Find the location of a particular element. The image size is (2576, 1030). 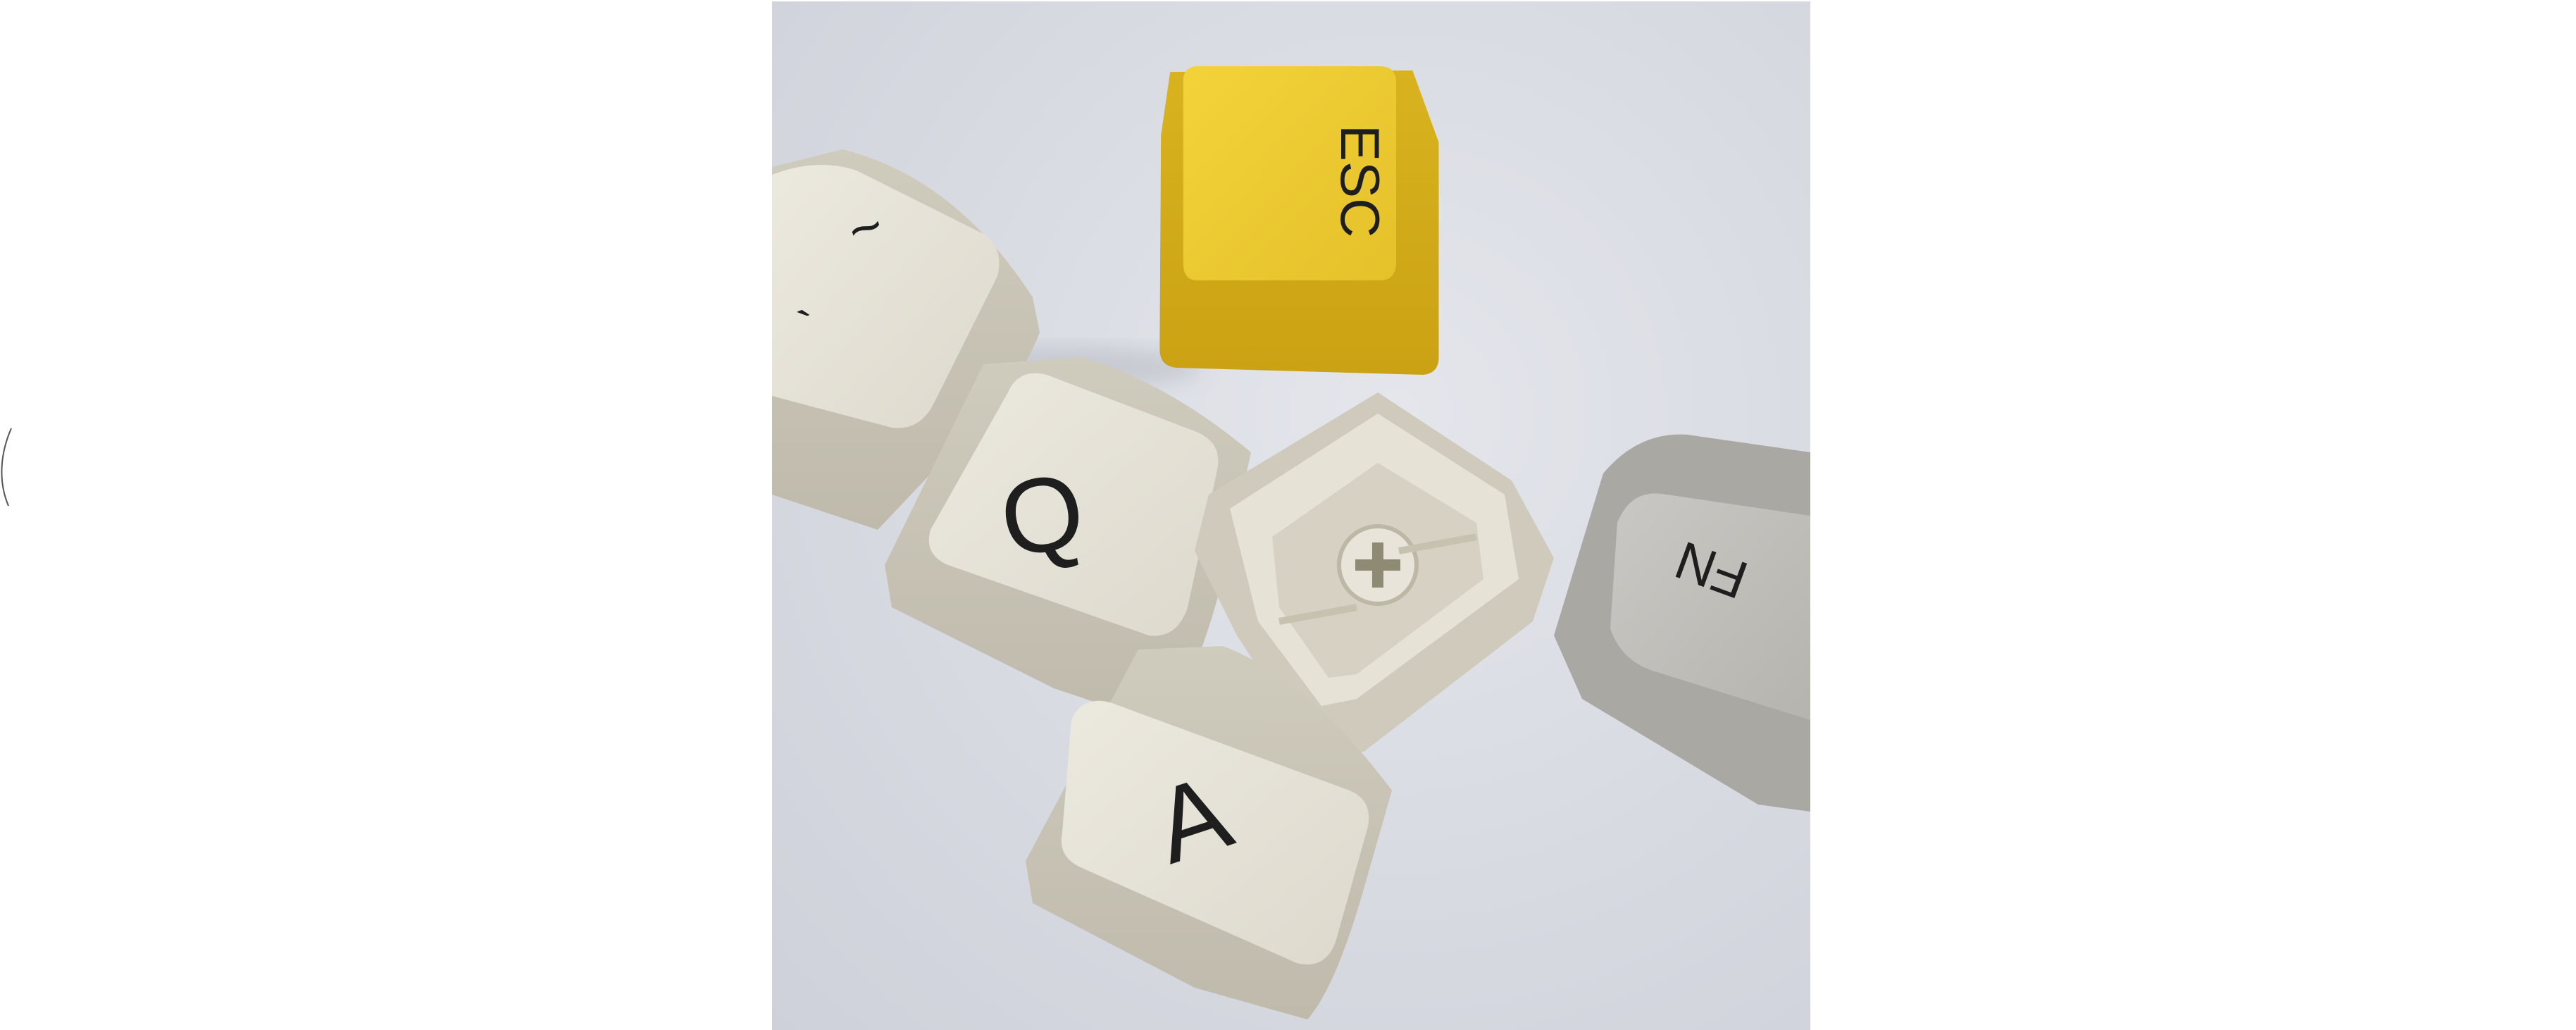

esc-legend: ESC is located at coordinates (1360, 181).